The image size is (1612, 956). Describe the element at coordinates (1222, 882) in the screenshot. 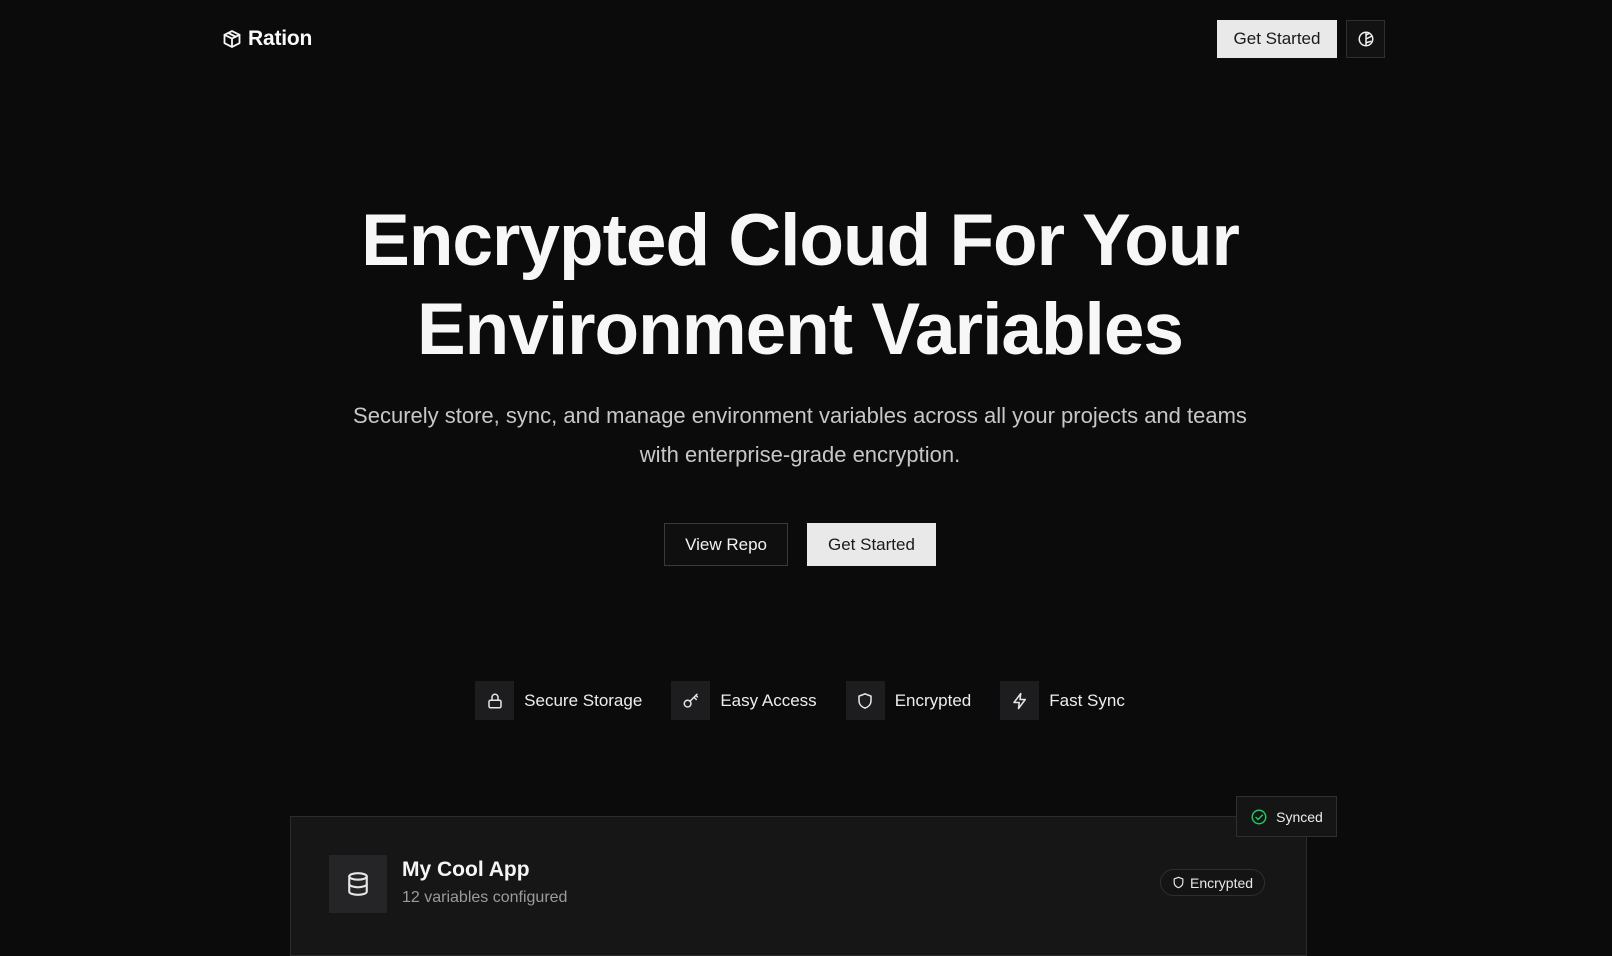

I see `encrypted-label: Encrypted` at that location.